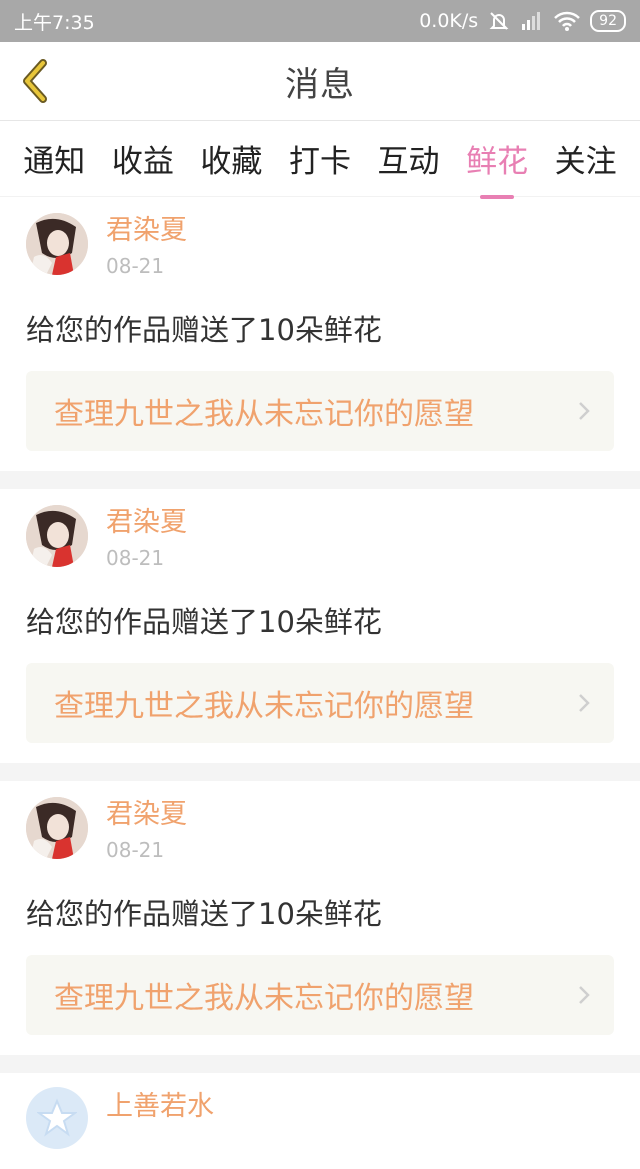  What do you see at coordinates (160, 1107) in the screenshot?
I see `username: 上善若水` at bounding box center [160, 1107].